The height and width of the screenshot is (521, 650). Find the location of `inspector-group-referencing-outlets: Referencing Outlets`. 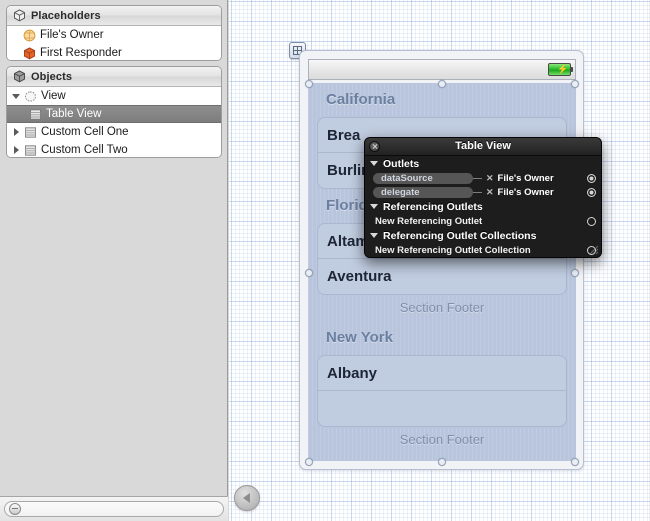

inspector-group-referencing-outlets: Referencing Outlets is located at coordinates (483, 206).